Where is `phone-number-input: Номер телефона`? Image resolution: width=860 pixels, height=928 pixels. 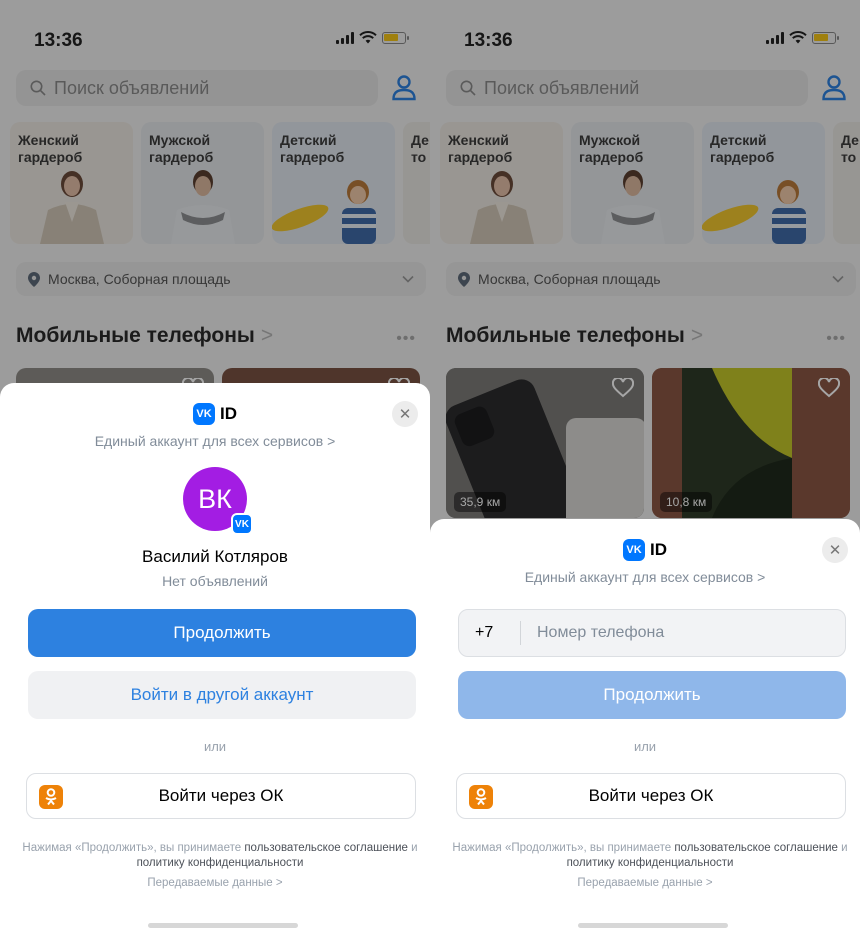 phone-number-input: Номер телефона is located at coordinates (592, 633).